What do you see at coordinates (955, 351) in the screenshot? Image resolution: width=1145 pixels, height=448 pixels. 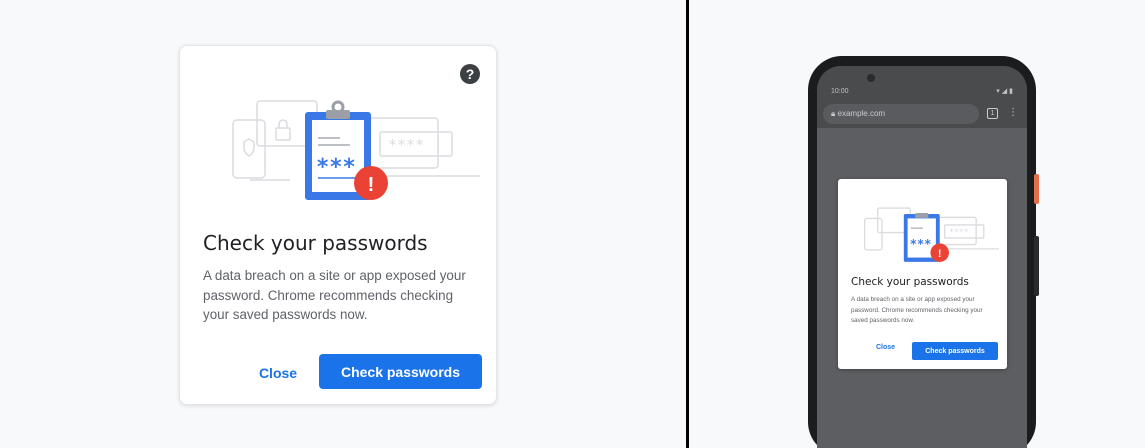 I see `phone-check-passwords-button: Check passwords` at bounding box center [955, 351].